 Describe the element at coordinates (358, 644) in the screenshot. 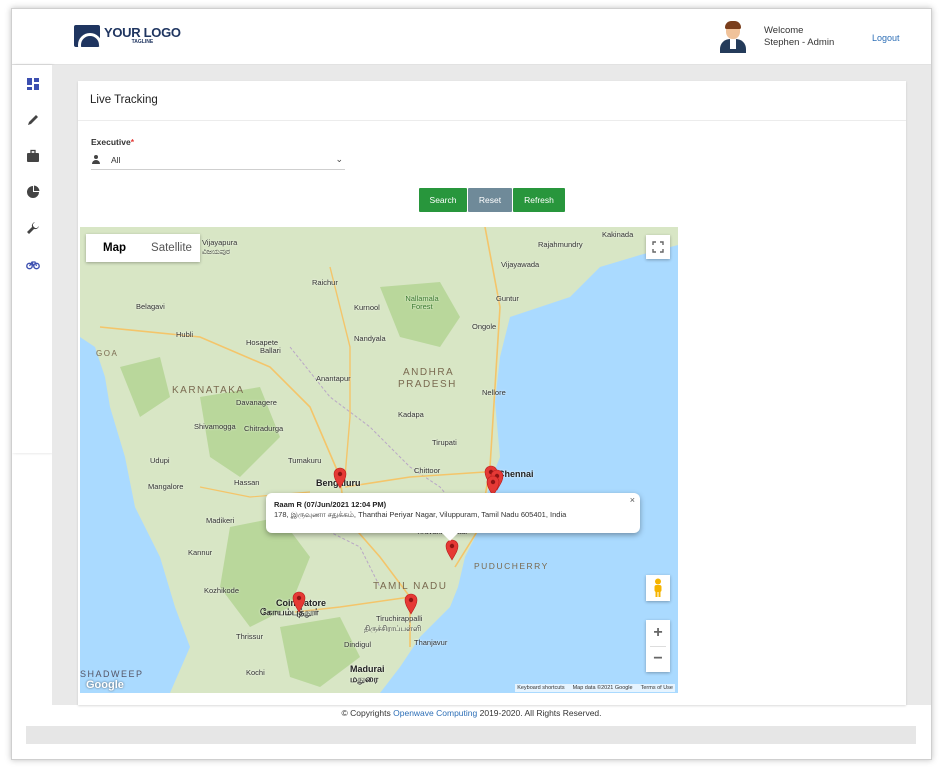

I see `city-label: Dindigul` at that location.